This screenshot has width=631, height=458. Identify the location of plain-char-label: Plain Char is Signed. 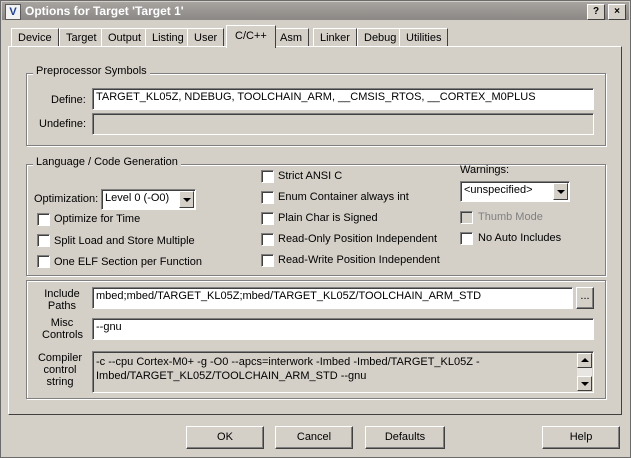
(328, 218).